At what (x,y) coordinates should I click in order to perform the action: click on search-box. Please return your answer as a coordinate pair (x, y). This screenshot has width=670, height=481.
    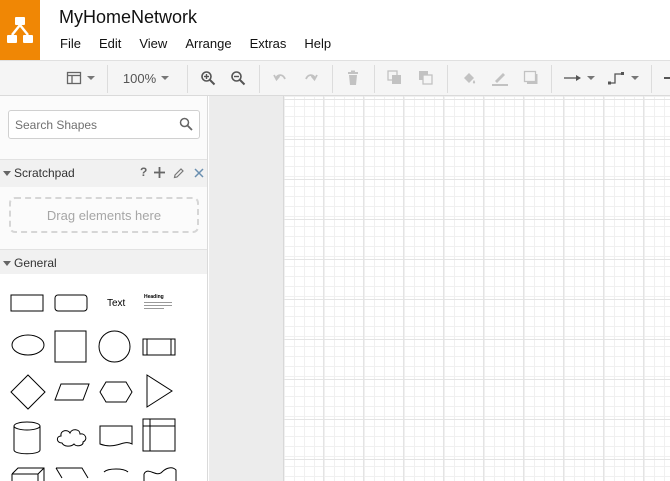
    Looking at the image, I should click on (104, 124).